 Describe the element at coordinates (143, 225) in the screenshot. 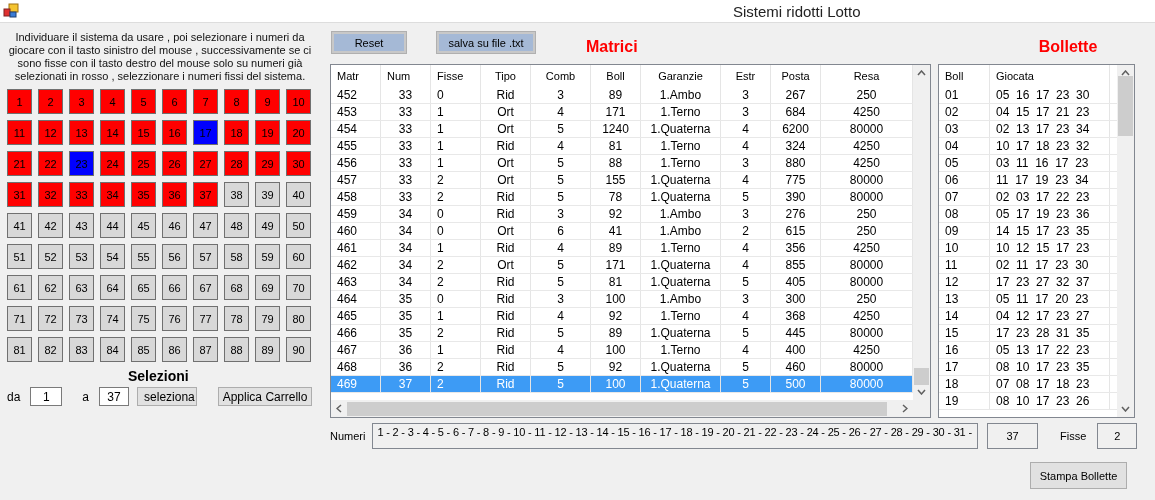

I see `number-button: 45` at that location.